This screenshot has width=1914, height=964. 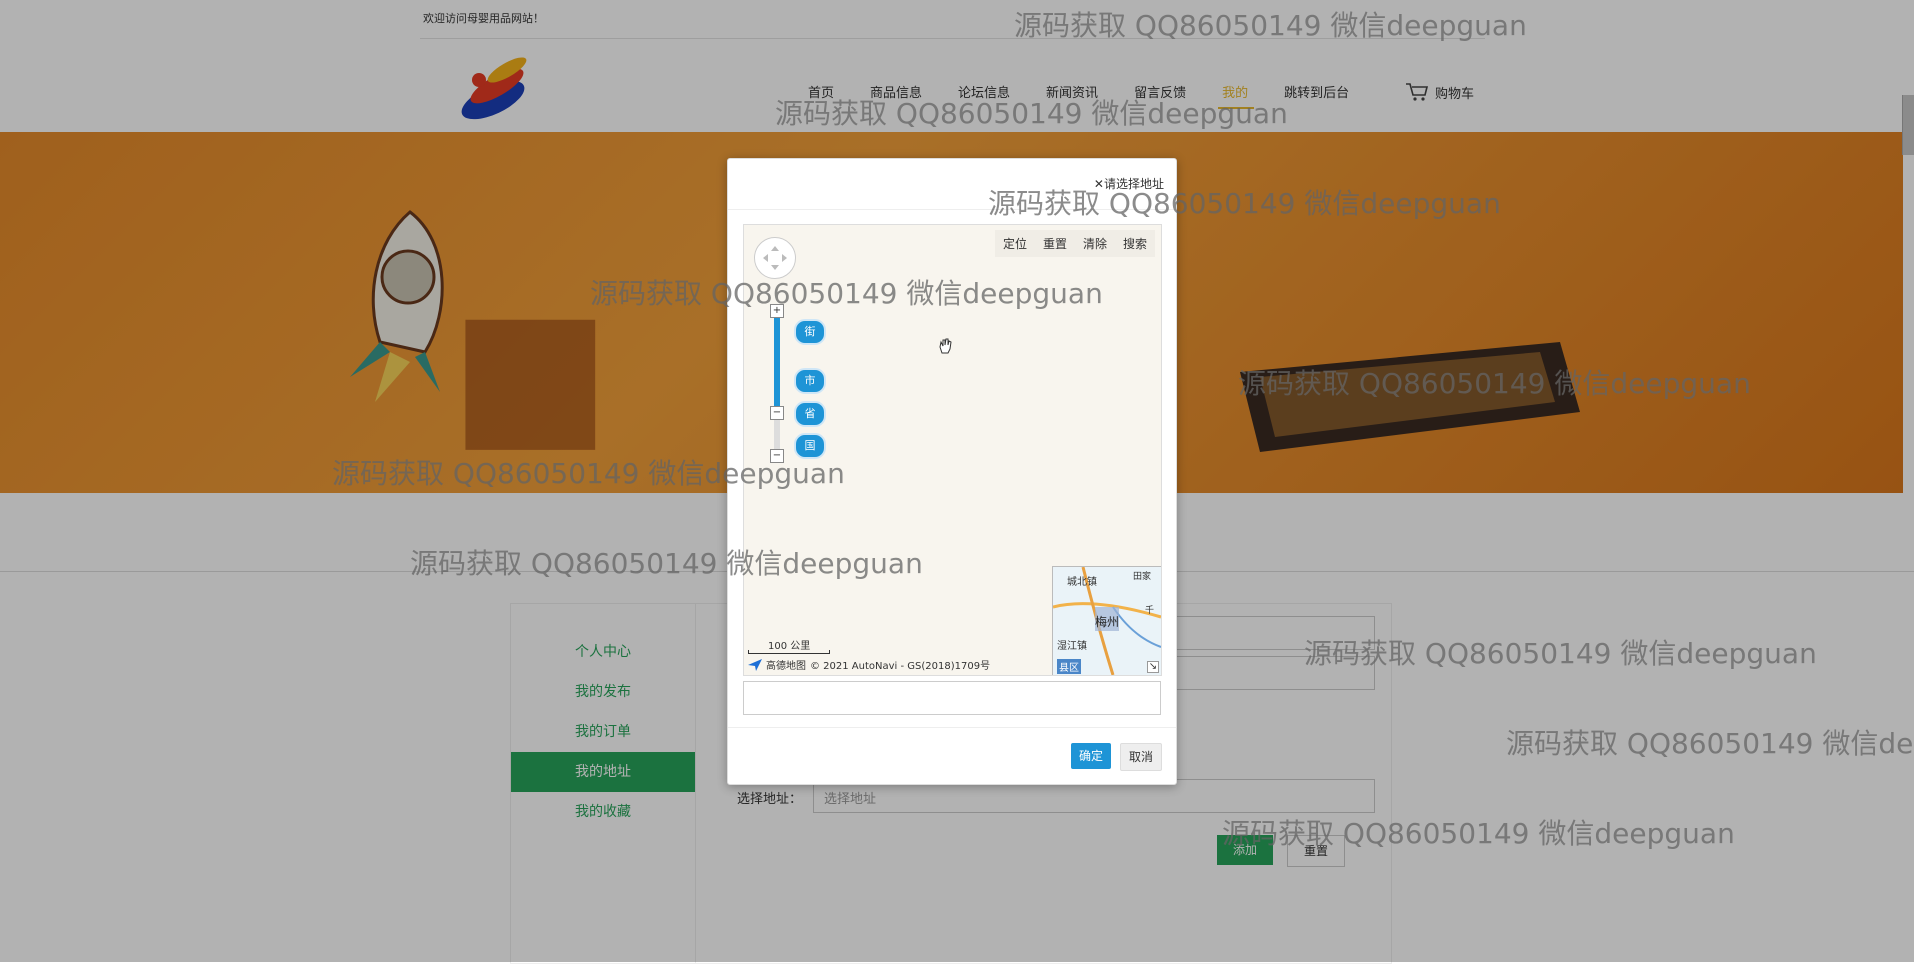 I want to click on address-search-input, so click(x=952, y=698).